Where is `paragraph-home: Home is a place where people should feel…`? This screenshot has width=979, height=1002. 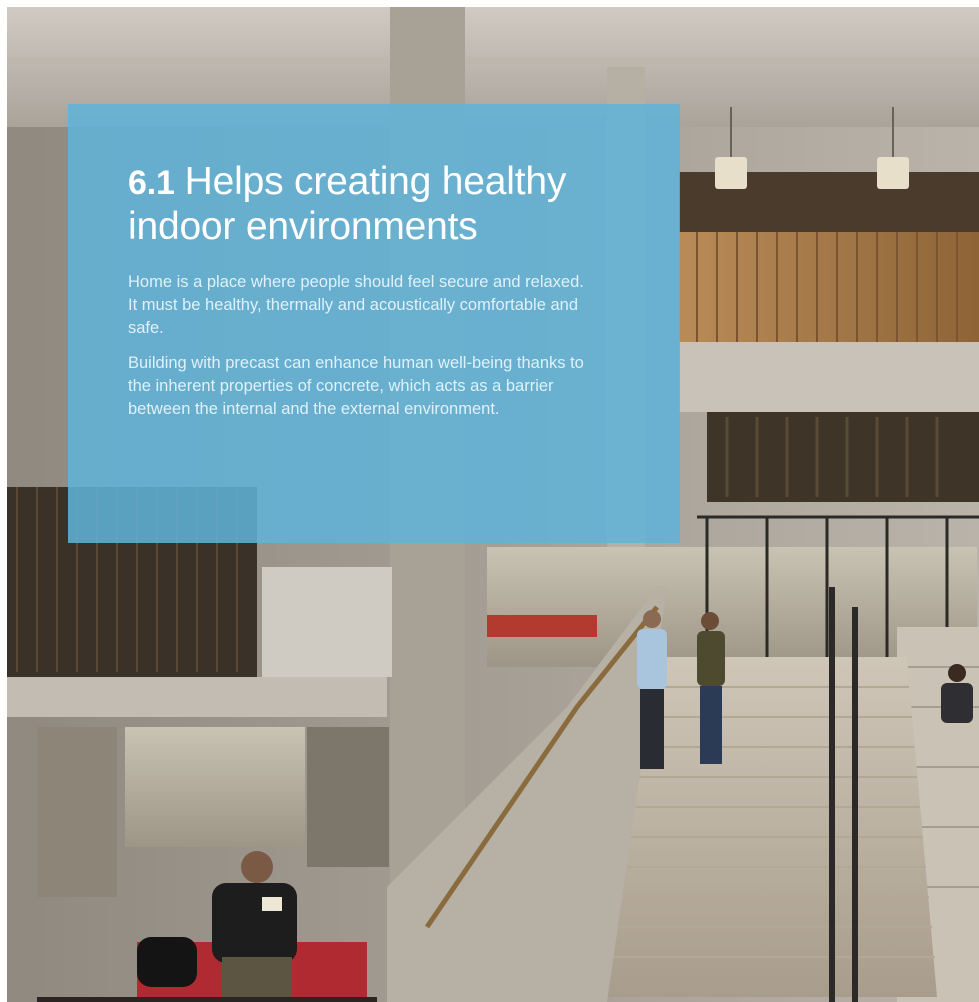 paragraph-home: Home is a place where people should feel… is located at coordinates (356, 305).